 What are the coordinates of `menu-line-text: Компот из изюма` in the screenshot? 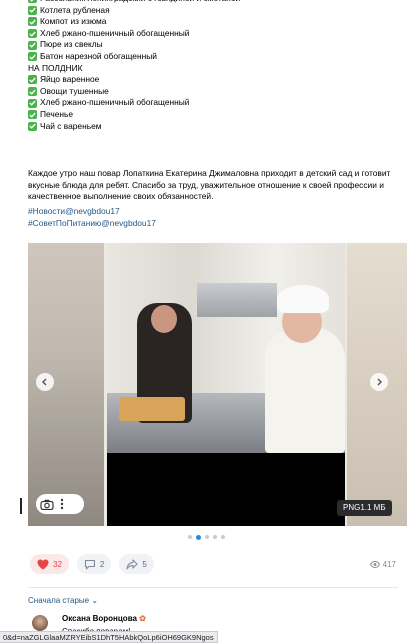 It's located at (73, 21).